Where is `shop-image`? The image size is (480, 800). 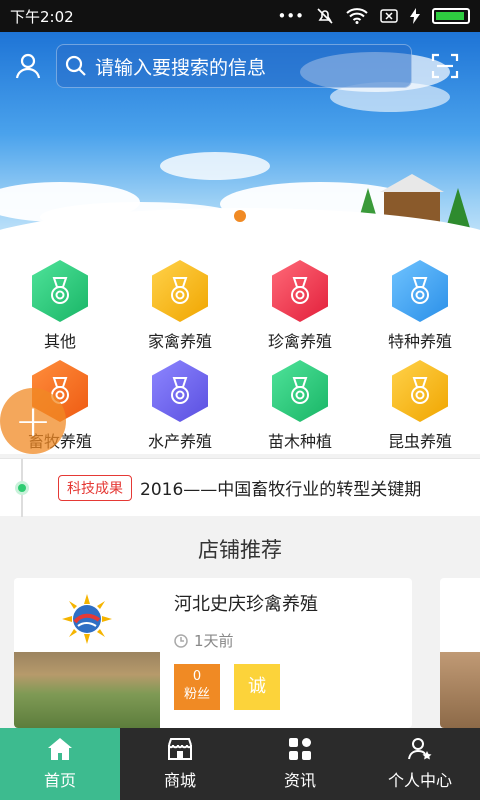 shop-image is located at coordinates (87, 653).